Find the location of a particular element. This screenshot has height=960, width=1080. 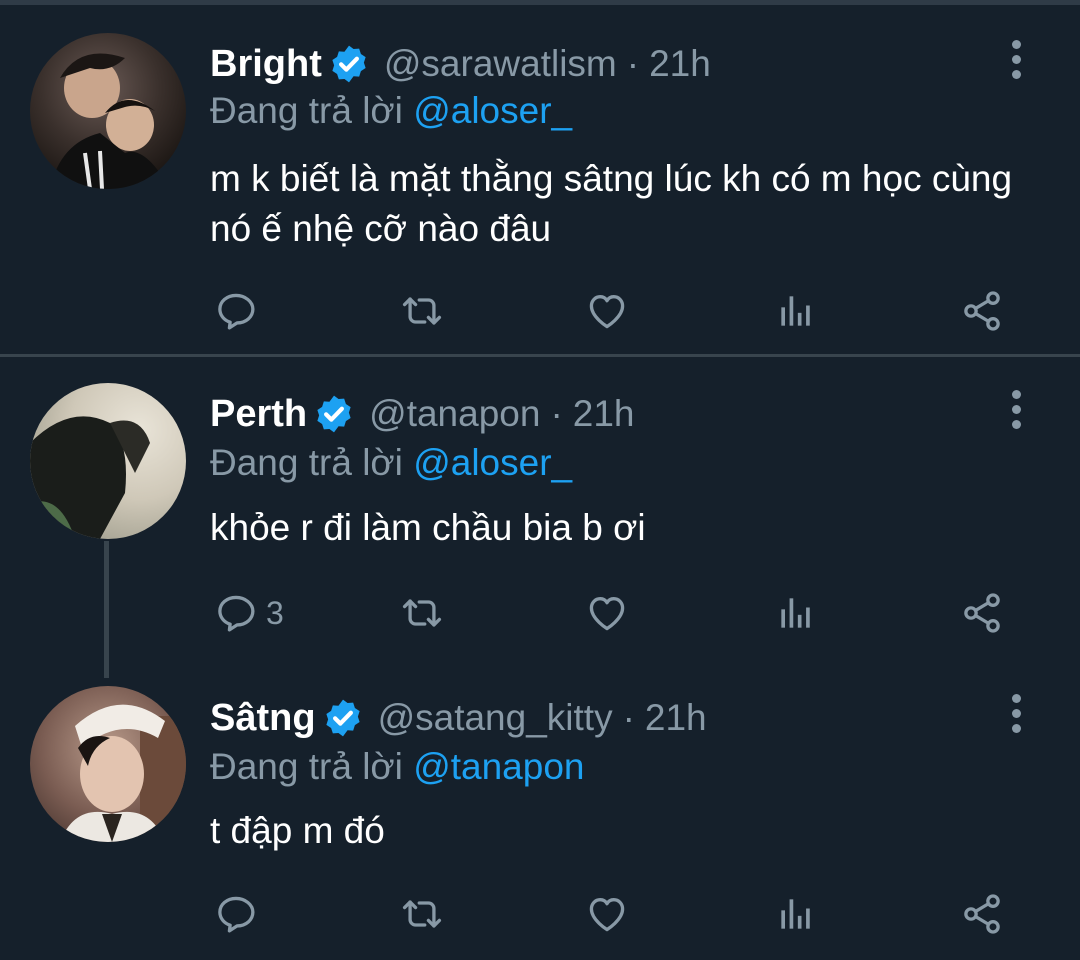

author-name: Bright is located at coordinates (266, 64).